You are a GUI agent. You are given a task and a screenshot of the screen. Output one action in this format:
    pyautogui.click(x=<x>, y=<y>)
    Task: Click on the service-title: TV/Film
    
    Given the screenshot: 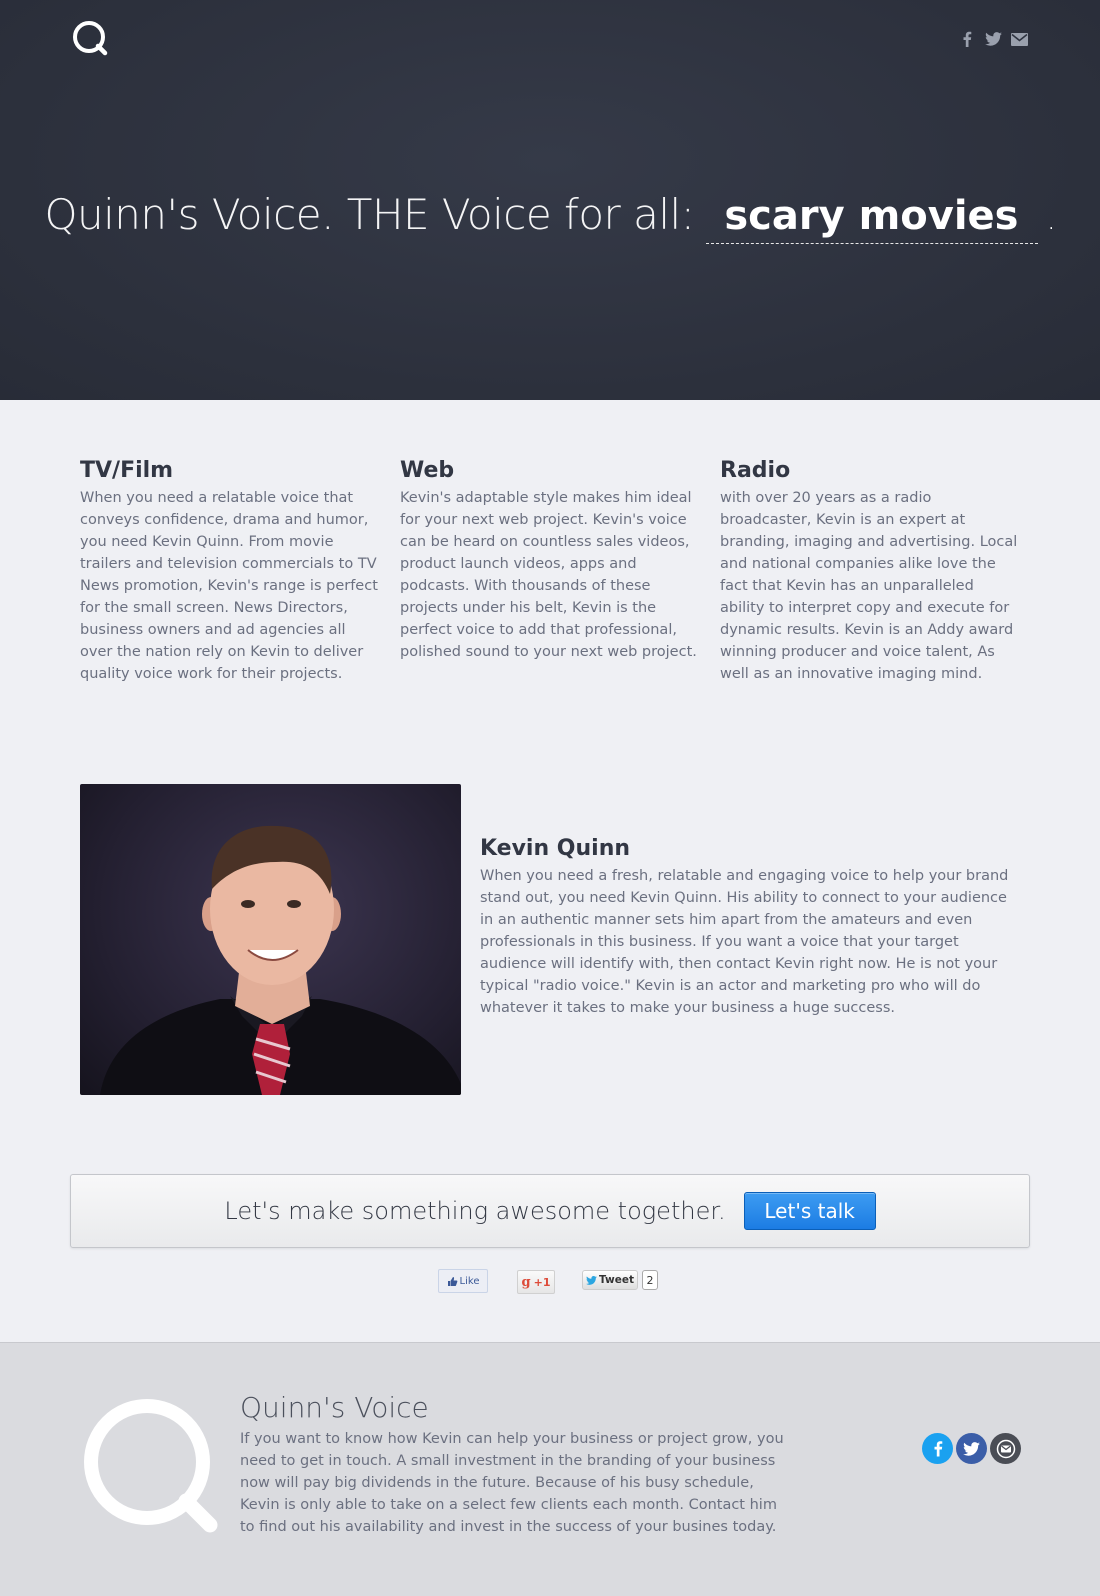 What is the action you would take?
    pyautogui.click(x=127, y=470)
    